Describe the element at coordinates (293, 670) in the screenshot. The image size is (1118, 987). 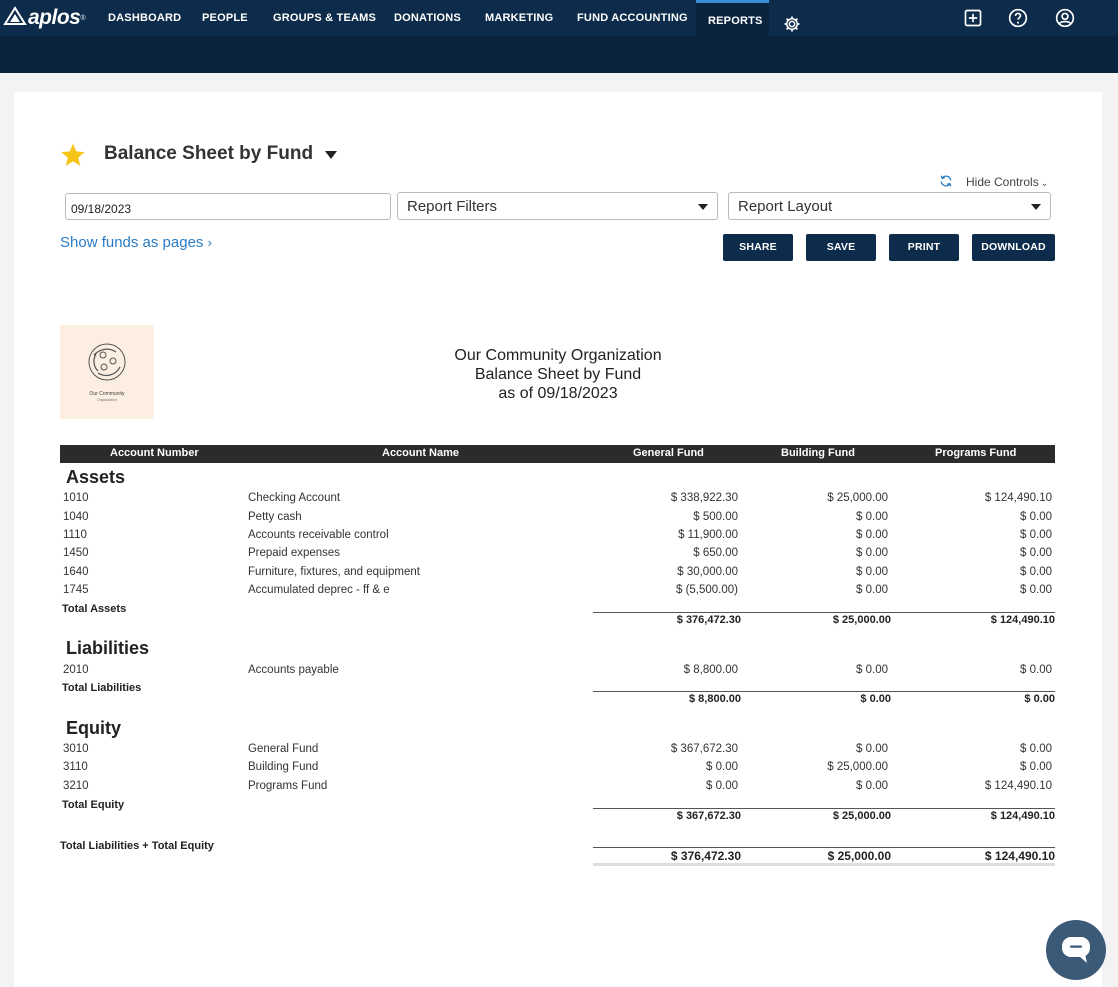
I see `account-name: Accounts payable` at that location.